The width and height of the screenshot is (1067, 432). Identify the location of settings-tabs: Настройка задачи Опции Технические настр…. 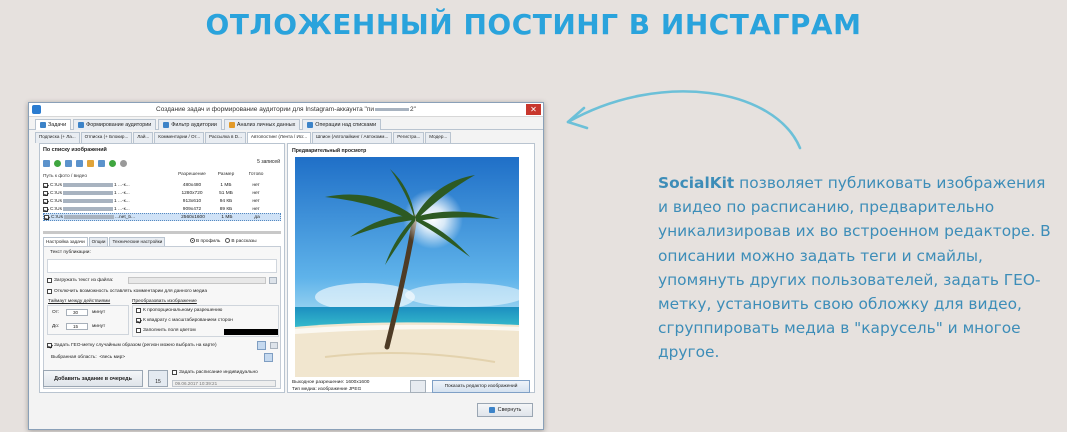
(104, 241).